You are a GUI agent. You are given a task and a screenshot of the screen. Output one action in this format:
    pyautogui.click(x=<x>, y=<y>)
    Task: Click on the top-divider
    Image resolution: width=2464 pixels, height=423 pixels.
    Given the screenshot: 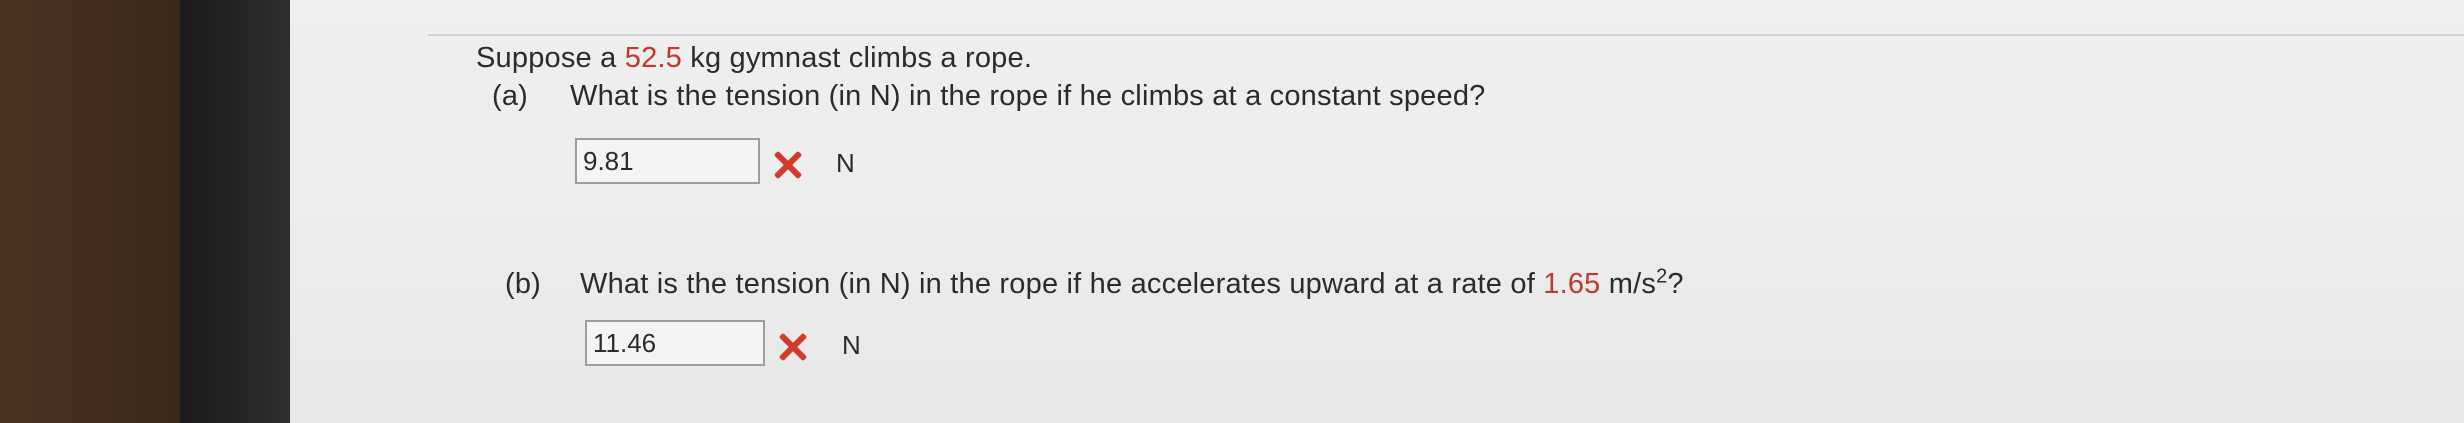 What is the action you would take?
    pyautogui.click(x=1446, y=35)
    